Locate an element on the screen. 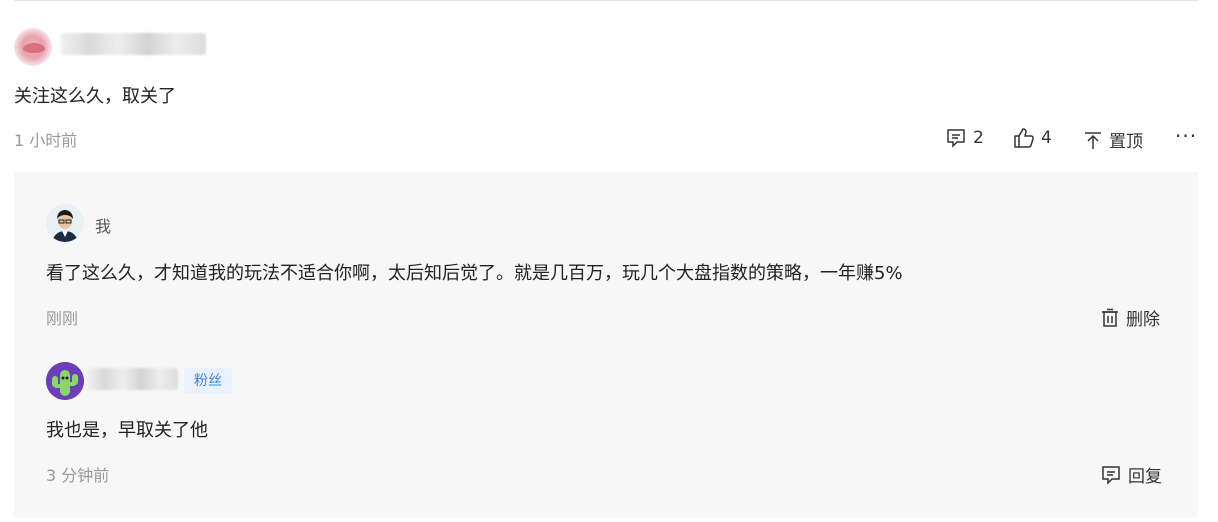  person-avatar-icon is located at coordinates (65, 223).